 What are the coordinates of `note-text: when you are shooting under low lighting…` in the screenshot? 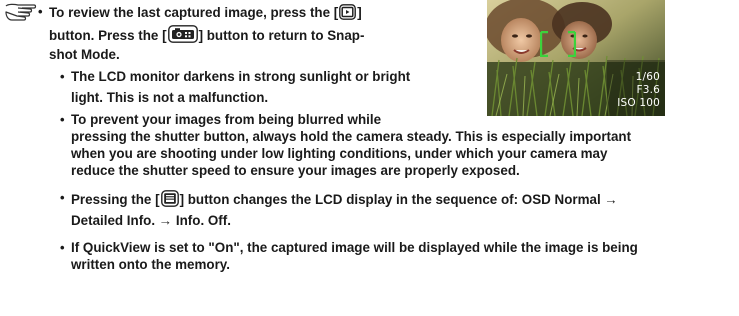 It's located at (339, 153).